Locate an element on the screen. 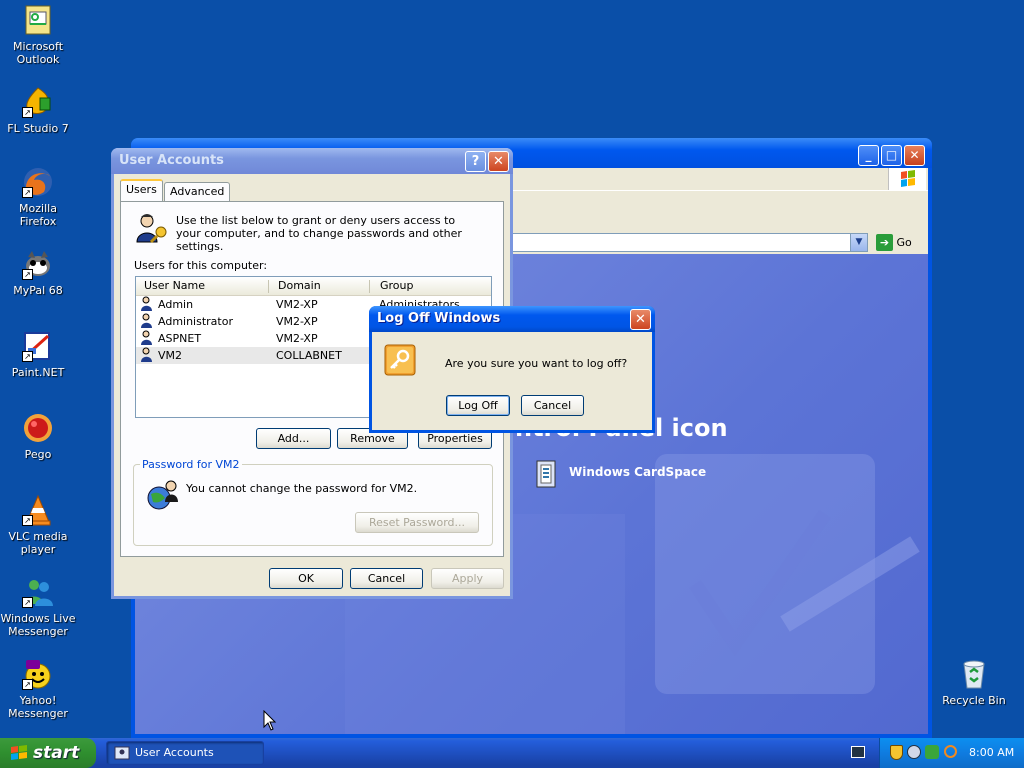  column-header-group: Group is located at coordinates (397, 285).